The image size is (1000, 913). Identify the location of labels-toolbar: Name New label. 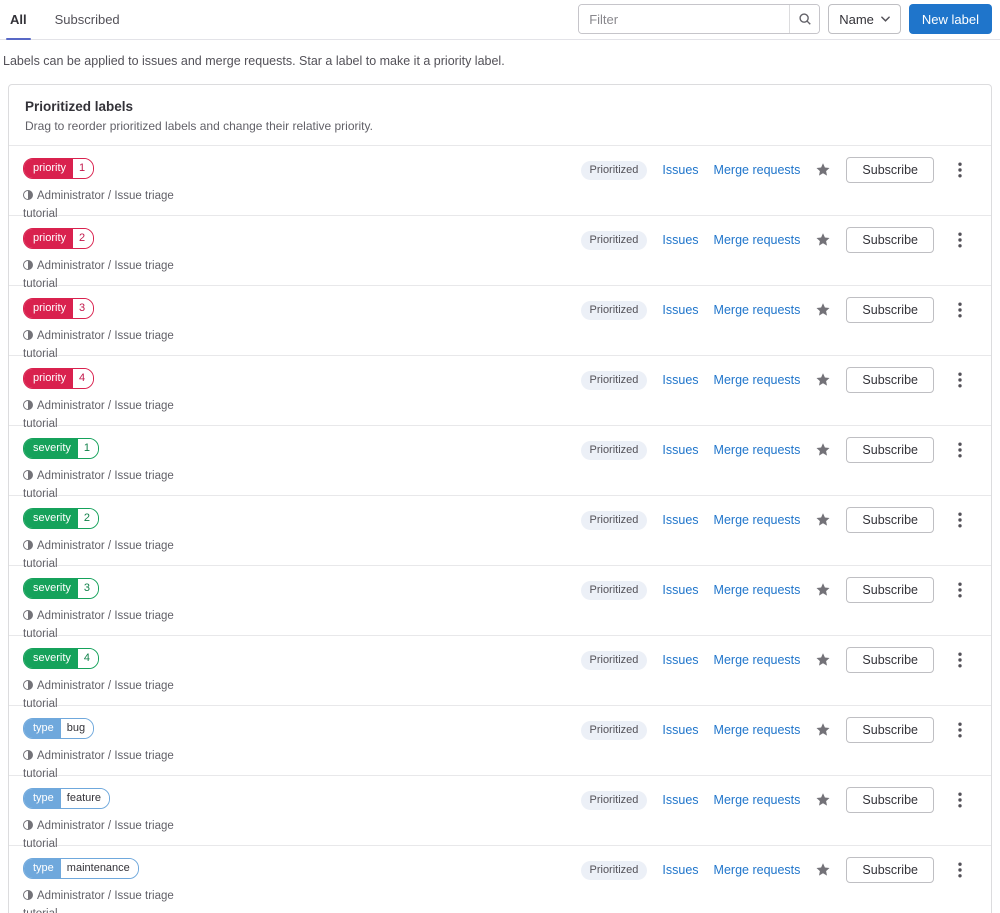
(785, 21).